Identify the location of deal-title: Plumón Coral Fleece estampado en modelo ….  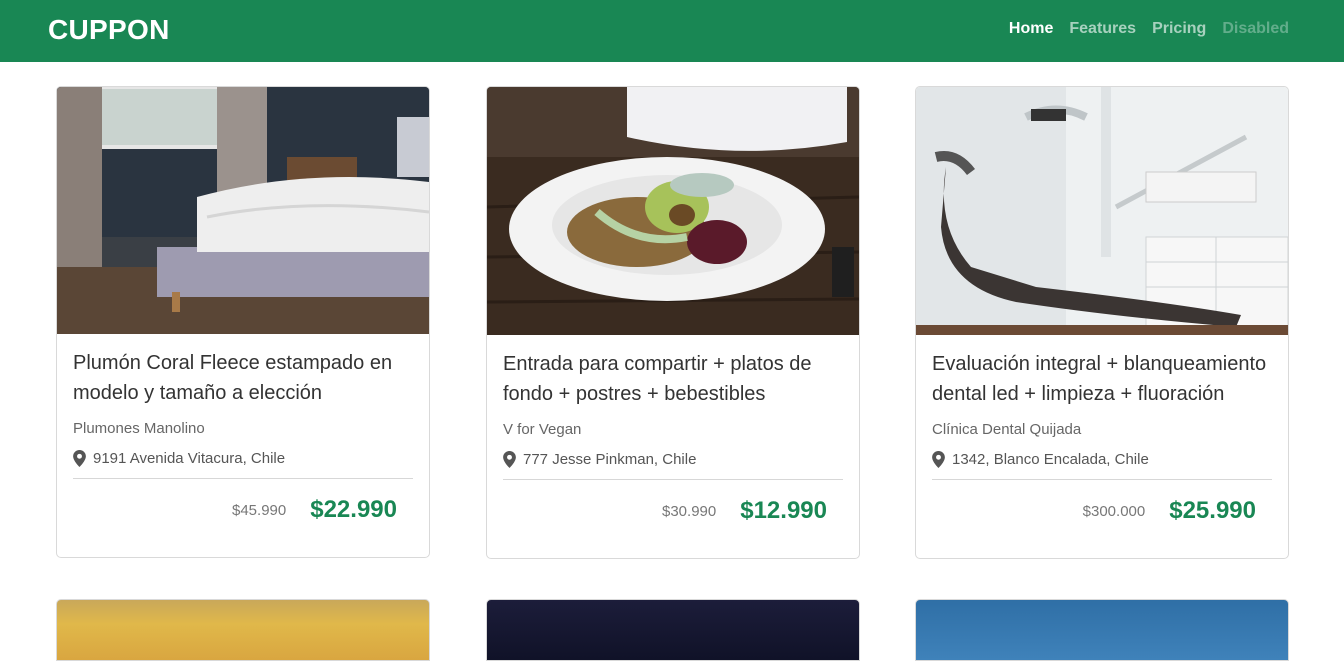
(243, 378).